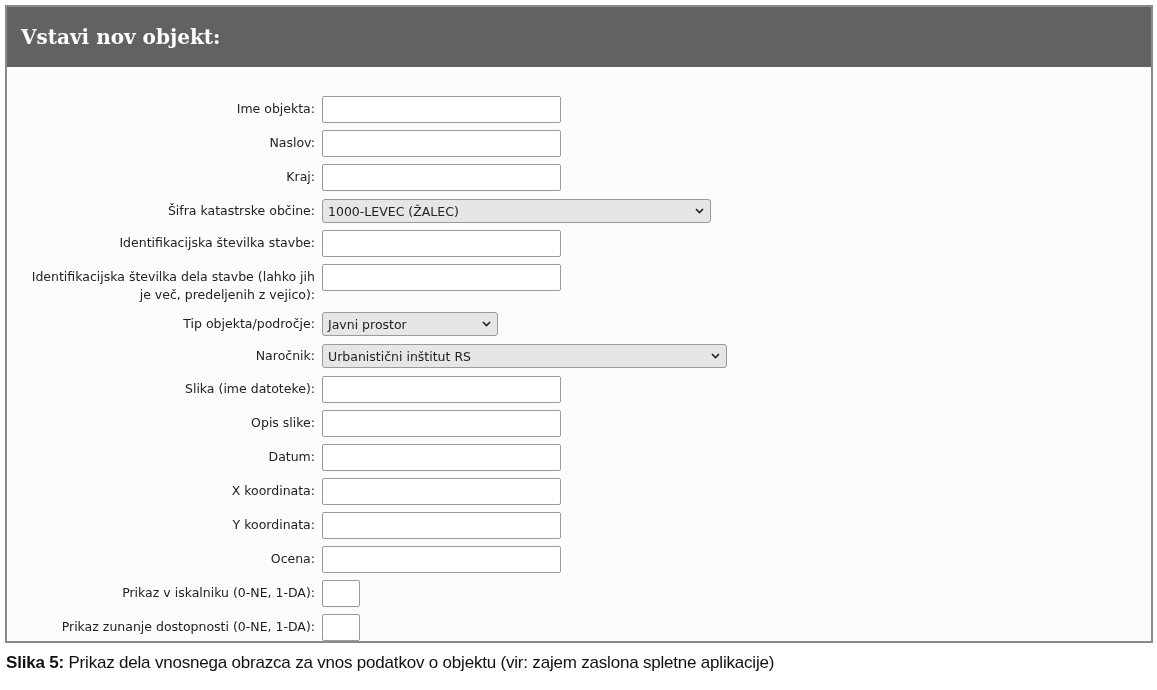 This screenshot has width=1157, height=690. Describe the element at coordinates (275, 109) in the screenshot. I see `field-label: Ime objekta:` at that location.